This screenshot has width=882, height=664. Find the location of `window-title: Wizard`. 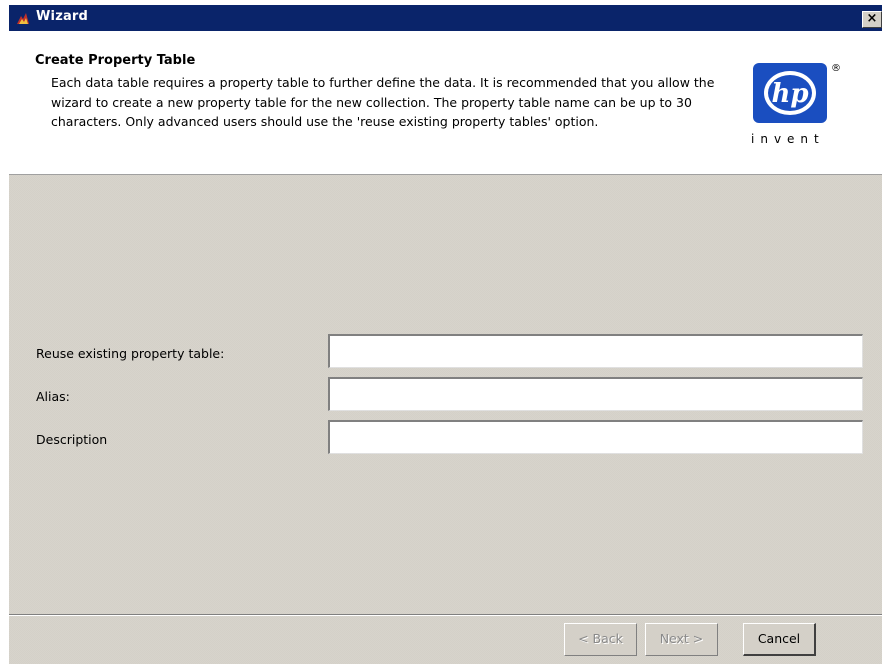

window-title: Wizard is located at coordinates (62, 16).